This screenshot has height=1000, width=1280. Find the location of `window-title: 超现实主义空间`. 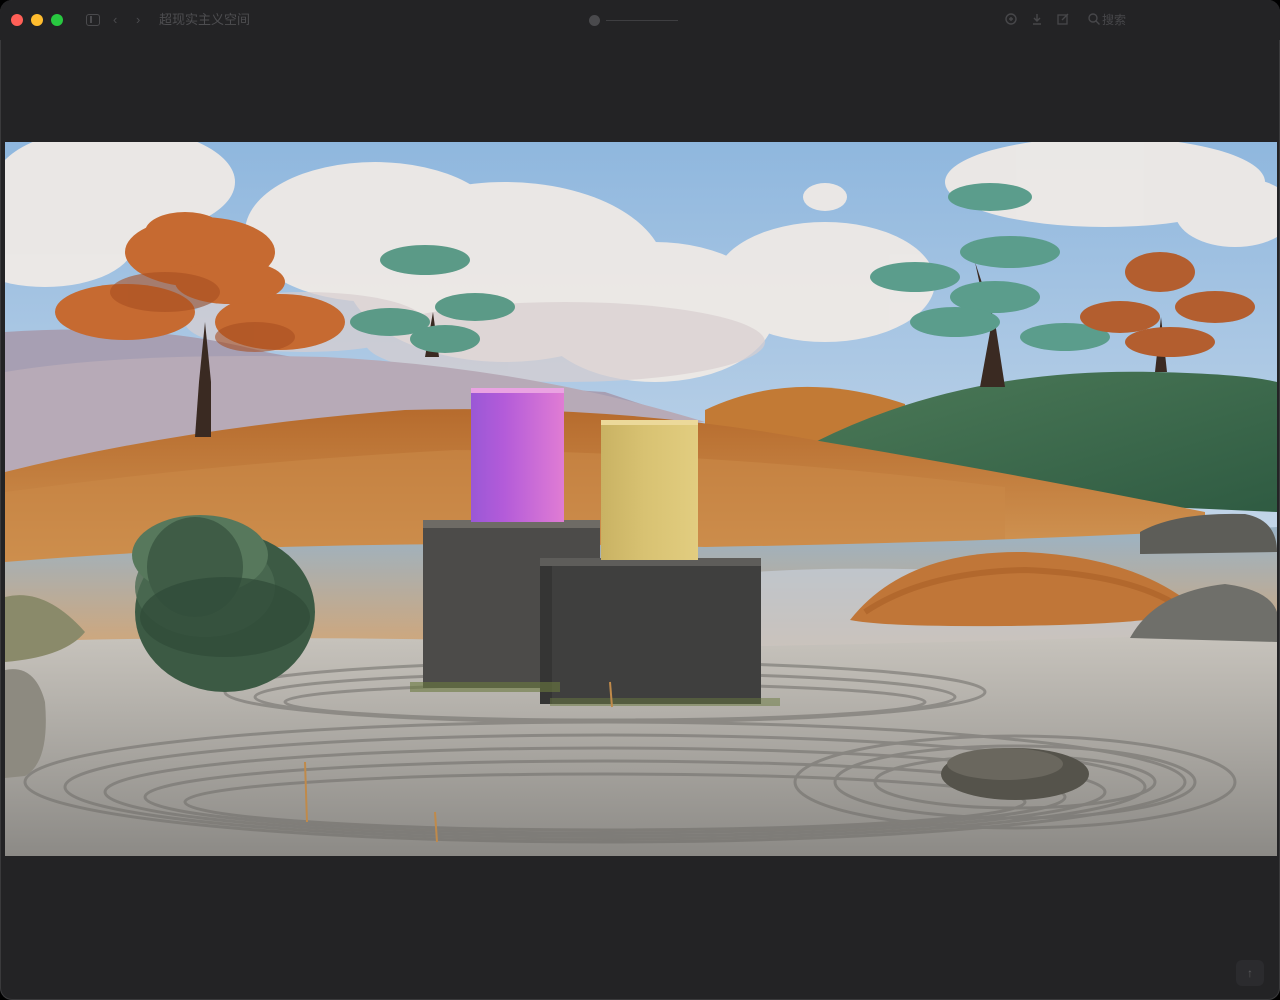

window-title: 超现实主义空间 is located at coordinates (205, 19).